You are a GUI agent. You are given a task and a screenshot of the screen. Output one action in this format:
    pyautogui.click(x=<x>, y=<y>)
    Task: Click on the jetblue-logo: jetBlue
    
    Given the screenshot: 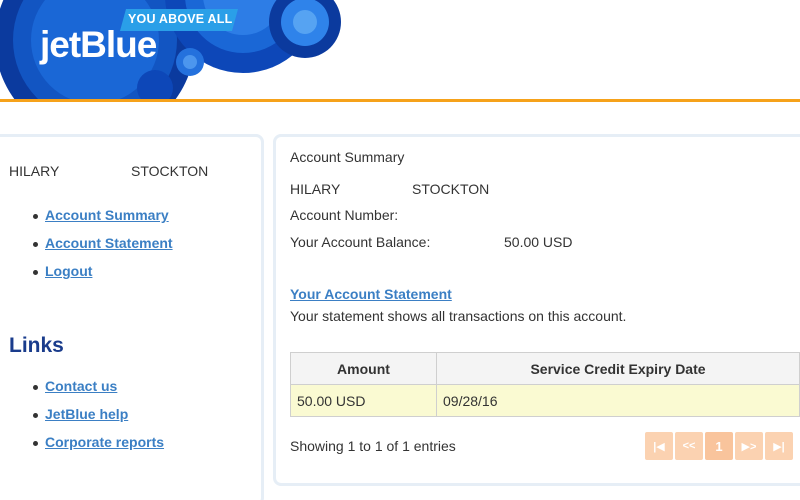 What is the action you would take?
    pyautogui.click(x=98, y=45)
    